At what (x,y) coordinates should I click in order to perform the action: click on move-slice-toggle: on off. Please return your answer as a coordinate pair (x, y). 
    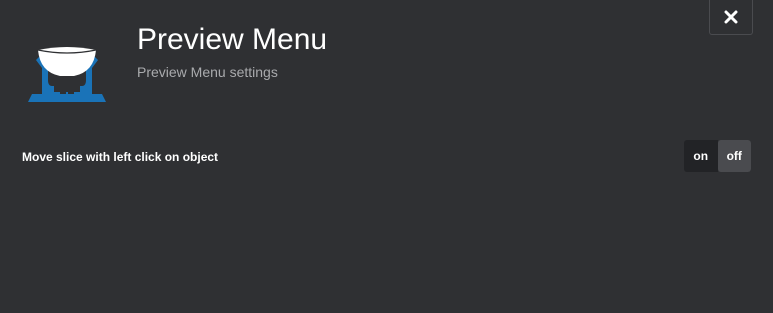
    Looking at the image, I should click on (717, 156).